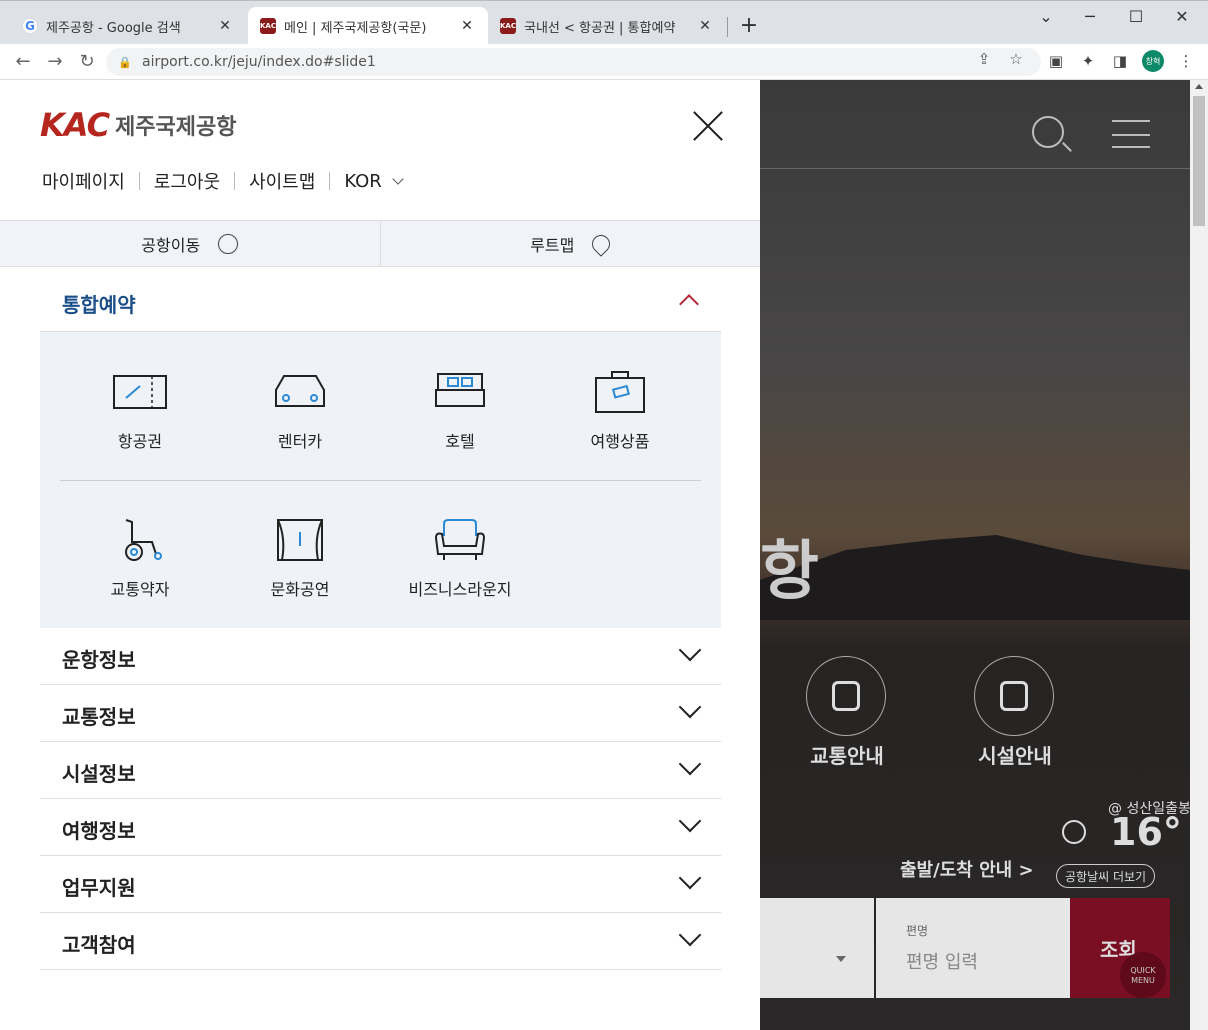  Describe the element at coordinates (113, 28) in the screenshot. I see `tab-title: 제주공항 - Google 검색` at that location.